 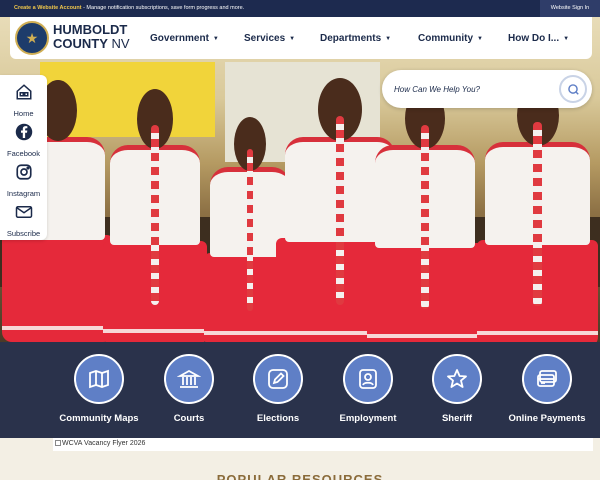 What do you see at coordinates (90, 29) in the screenshot?
I see `brand-line-1: HUMBOLDT` at bounding box center [90, 29].